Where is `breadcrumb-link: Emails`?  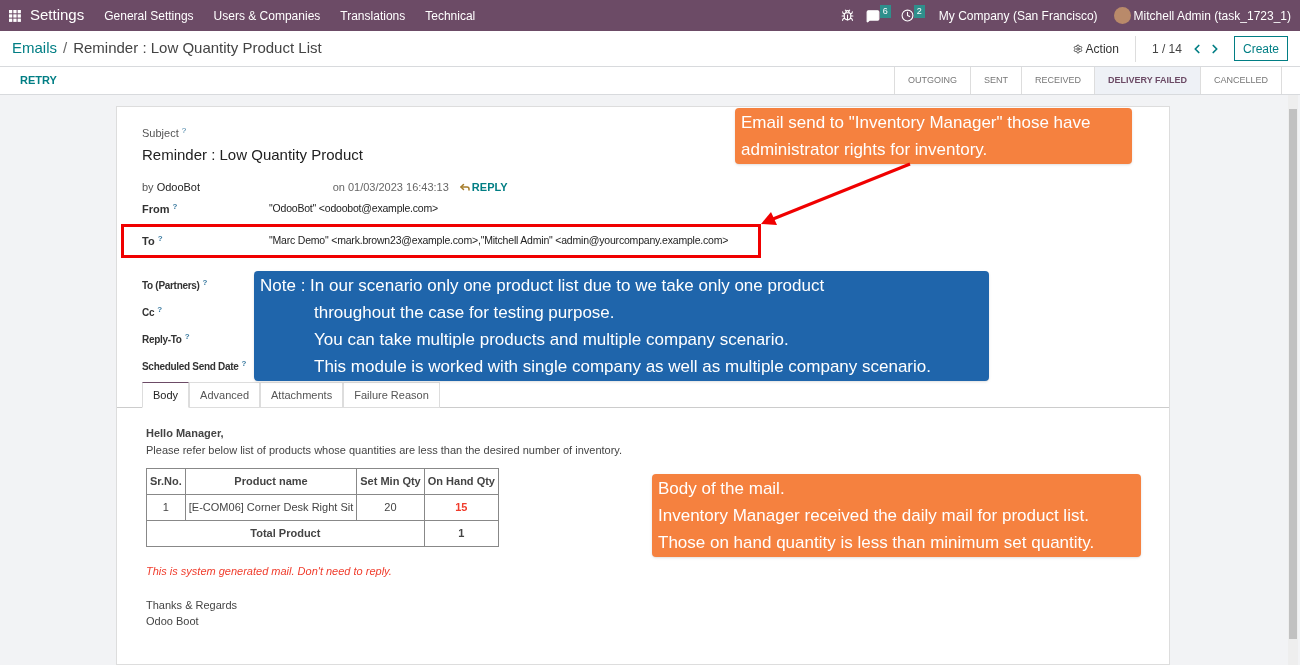 breadcrumb-link: Emails is located at coordinates (34, 48).